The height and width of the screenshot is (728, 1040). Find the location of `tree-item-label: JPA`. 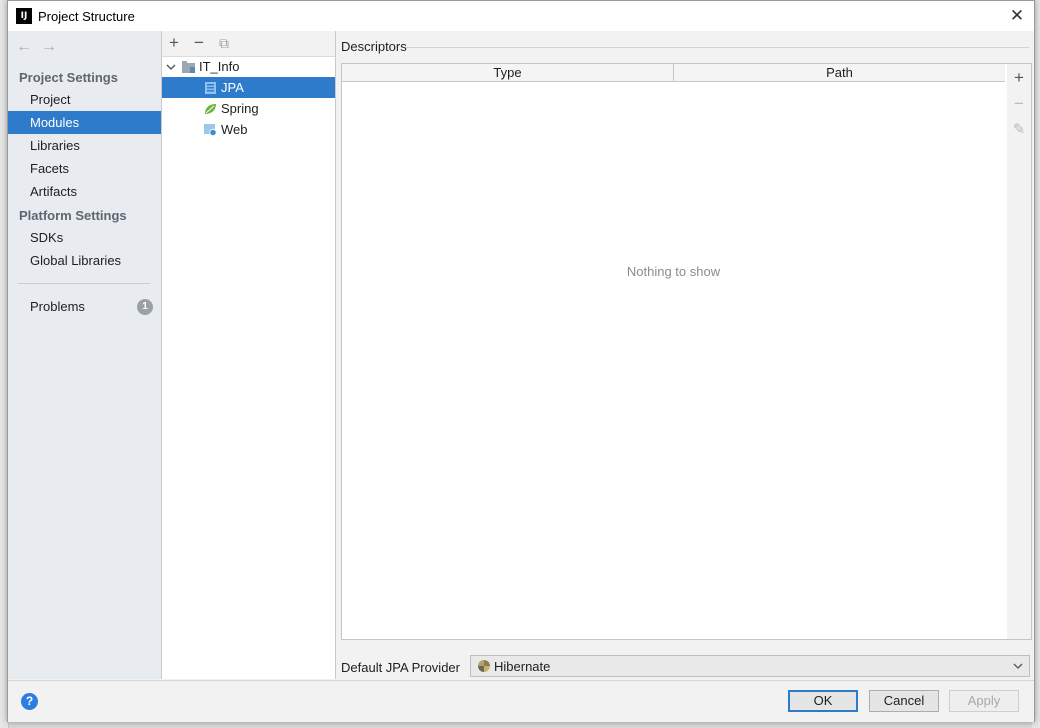

tree-item-label: JPA is located at coordinates (232, 87).